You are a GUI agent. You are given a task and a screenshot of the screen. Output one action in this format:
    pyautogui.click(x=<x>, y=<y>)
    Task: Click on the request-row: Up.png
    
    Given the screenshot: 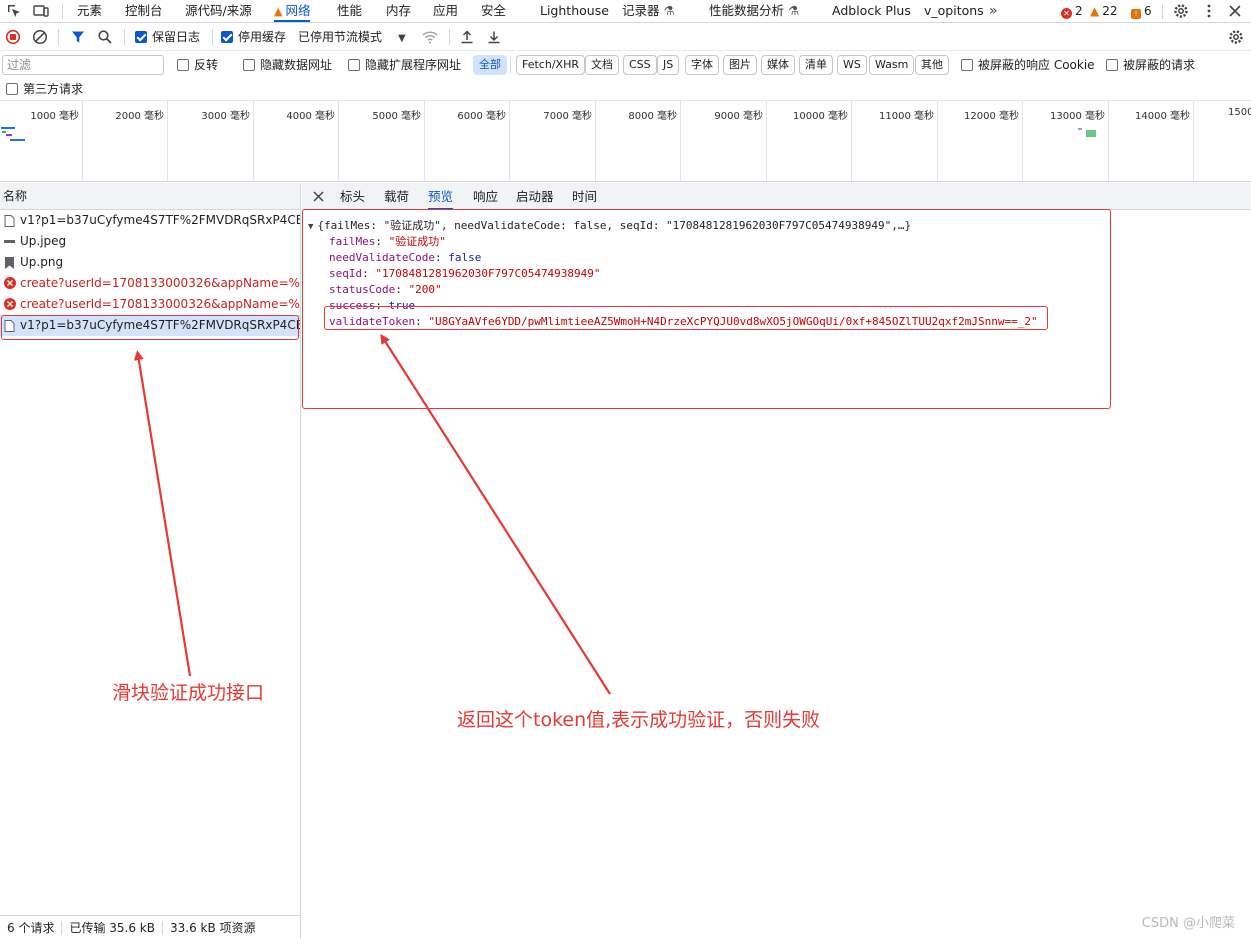 What is the action you would take?
    pyautogui.click(x=150, y=262)
    